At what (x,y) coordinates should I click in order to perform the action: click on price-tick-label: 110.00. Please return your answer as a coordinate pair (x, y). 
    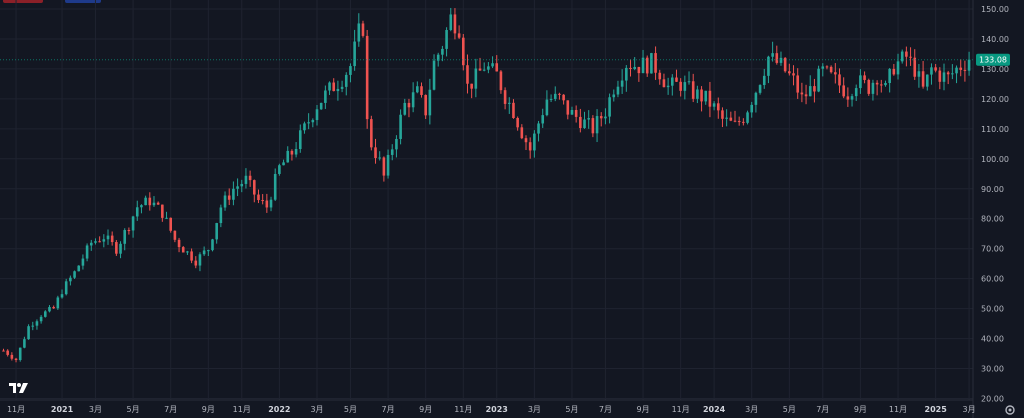
    Looking at the image, I should click on (995, 129).